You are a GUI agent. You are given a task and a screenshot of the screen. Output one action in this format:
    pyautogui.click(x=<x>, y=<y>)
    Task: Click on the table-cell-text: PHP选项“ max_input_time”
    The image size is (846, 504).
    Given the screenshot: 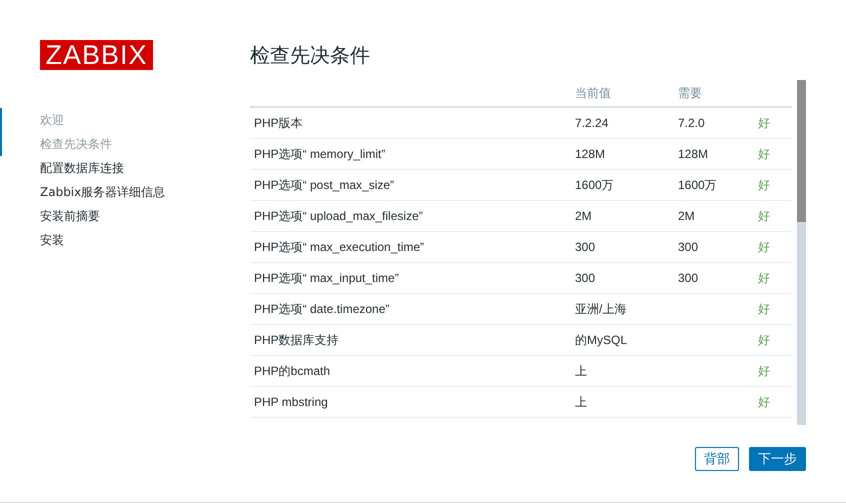 What is the action you would take?
    pyautogui.click(x=326, y=278)
    